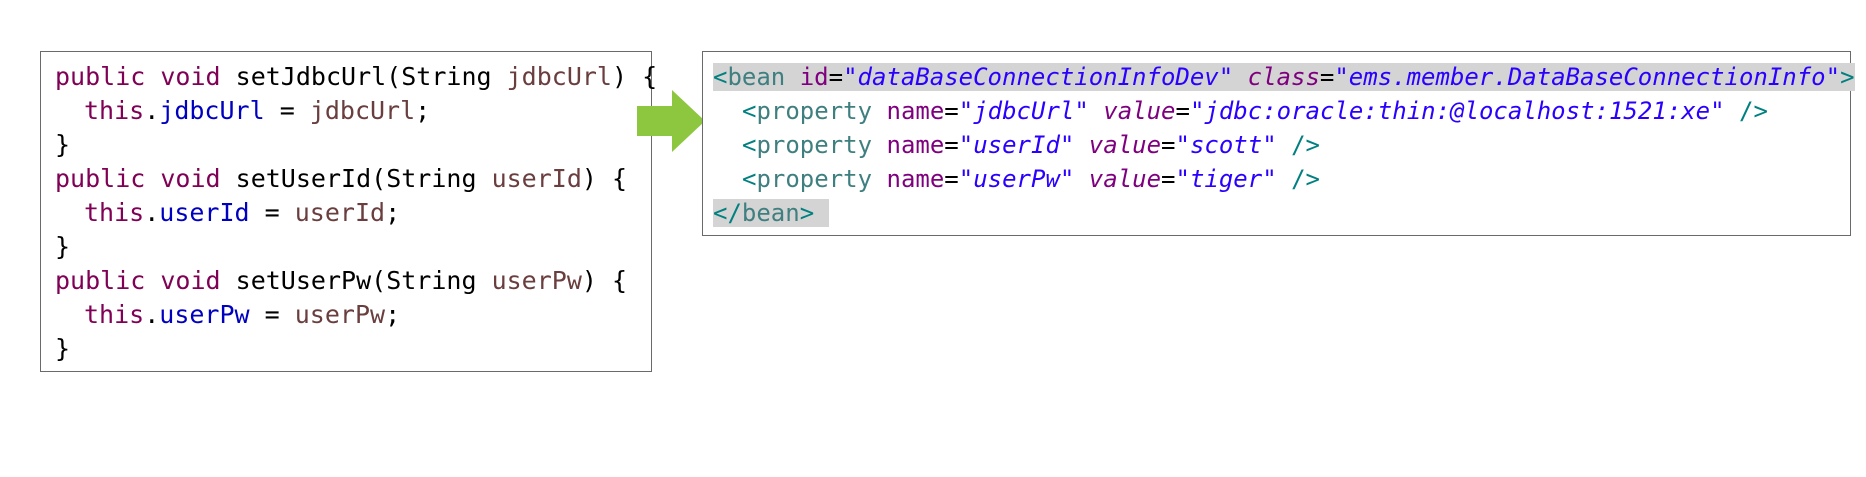 This screenshot has width=1866, height=477. What do you see at coordinates (204, 314) in the screenshot?
I see `field-name: userPw` at bounding box center [204, 314].